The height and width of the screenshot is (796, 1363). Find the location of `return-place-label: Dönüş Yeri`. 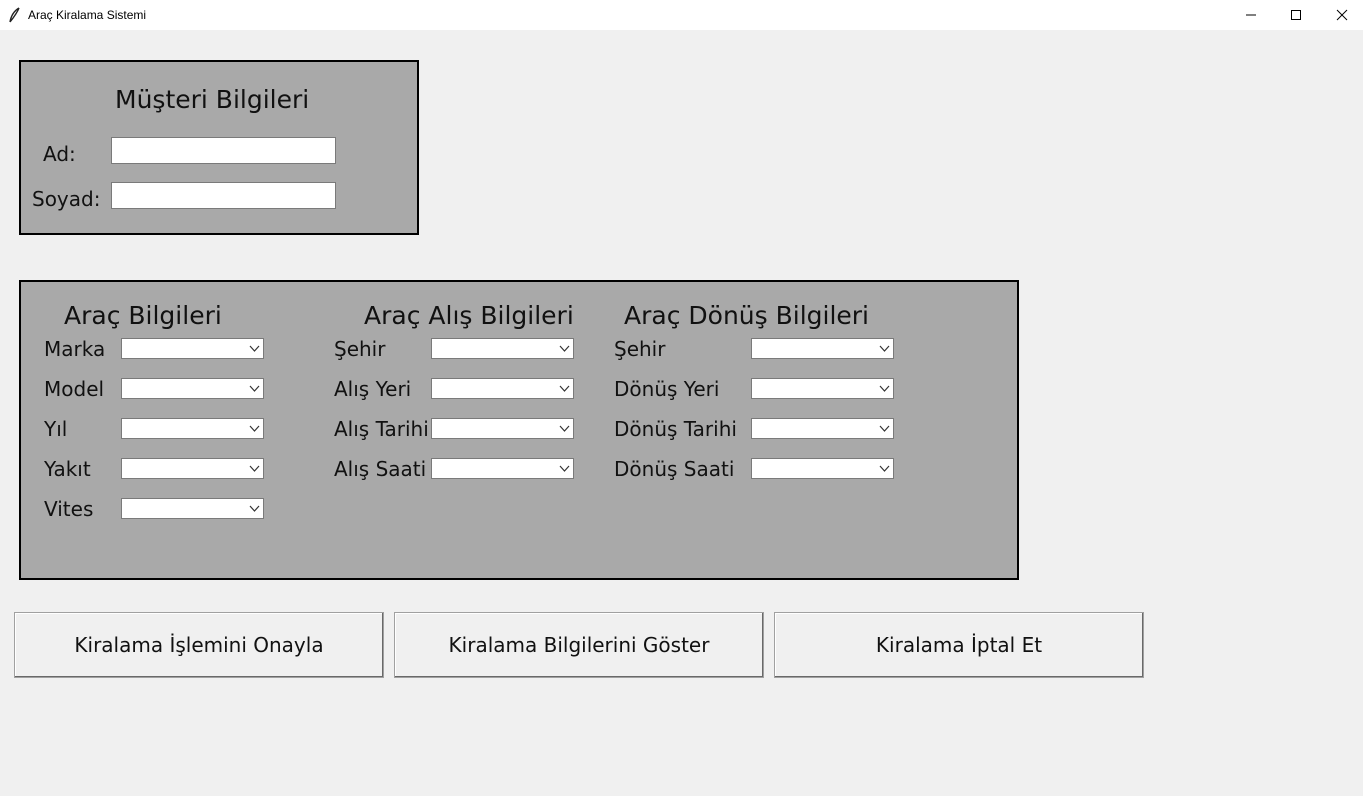

return-place-label: Dönüş Yeri is located at coordinates (667, 389).